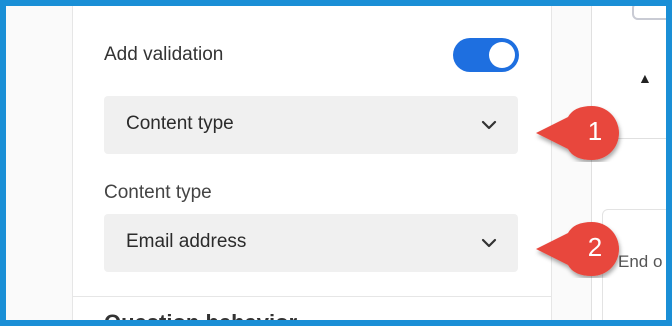  I want to click on content-type-label: Content type, so click(158, 192).